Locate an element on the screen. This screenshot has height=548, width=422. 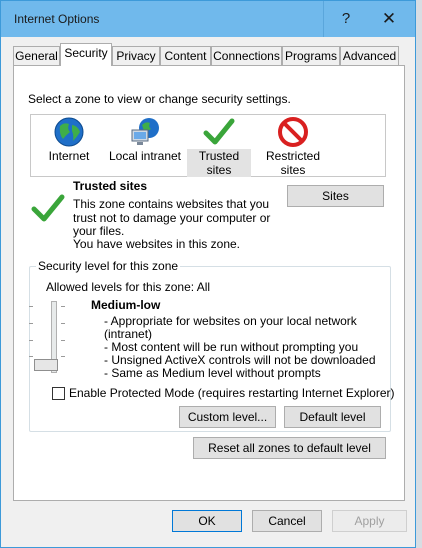
zone-description-3: your files. is located at coordinates (99, 231).